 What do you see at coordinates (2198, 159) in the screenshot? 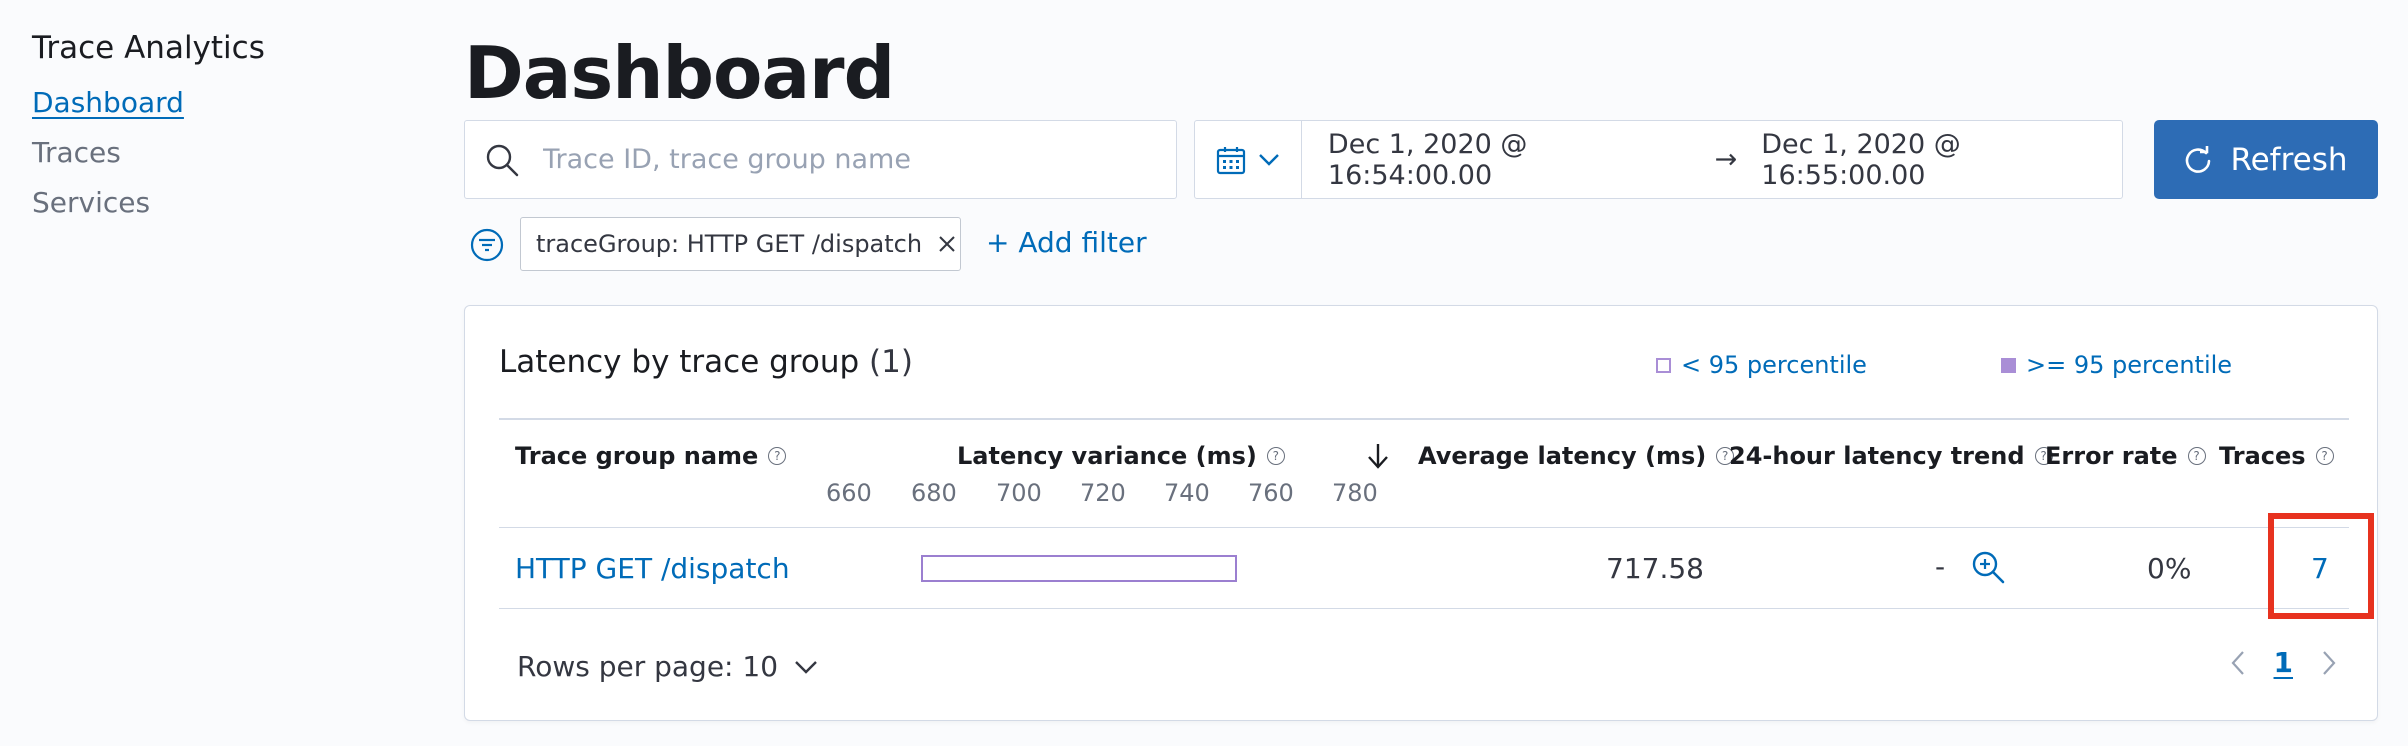
I see `refresh-icon` at bounding box center [2198, 159].